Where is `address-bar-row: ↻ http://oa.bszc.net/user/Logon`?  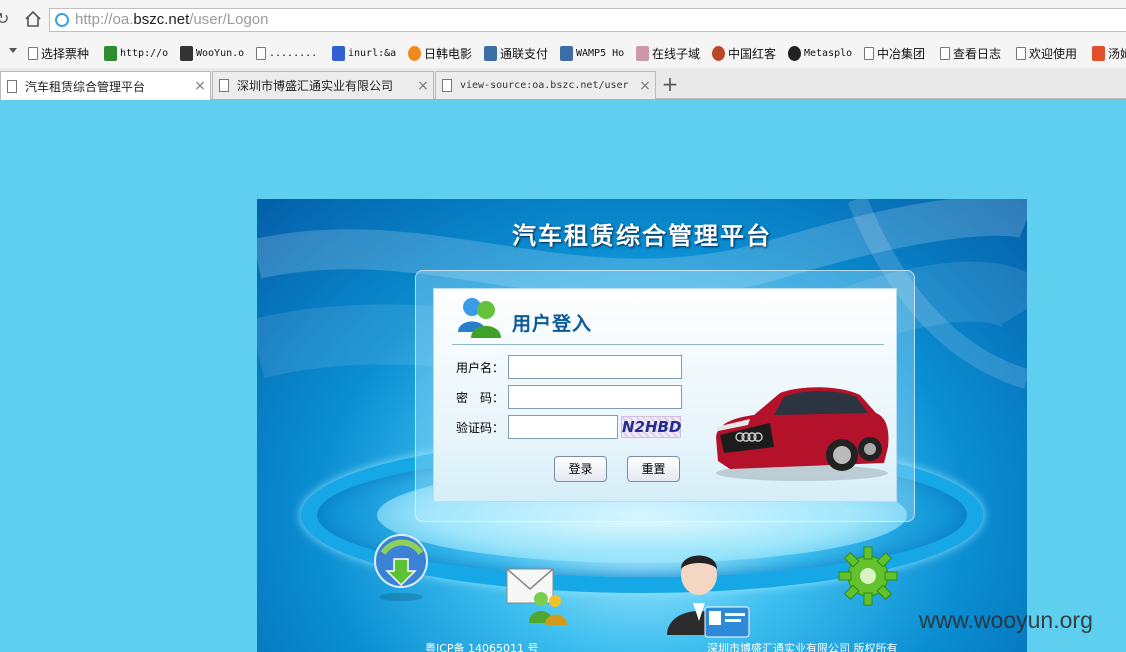 address-bar-row: ↻ http://oa.bszc.net/user/Logon is located at coordinates (563, 19).